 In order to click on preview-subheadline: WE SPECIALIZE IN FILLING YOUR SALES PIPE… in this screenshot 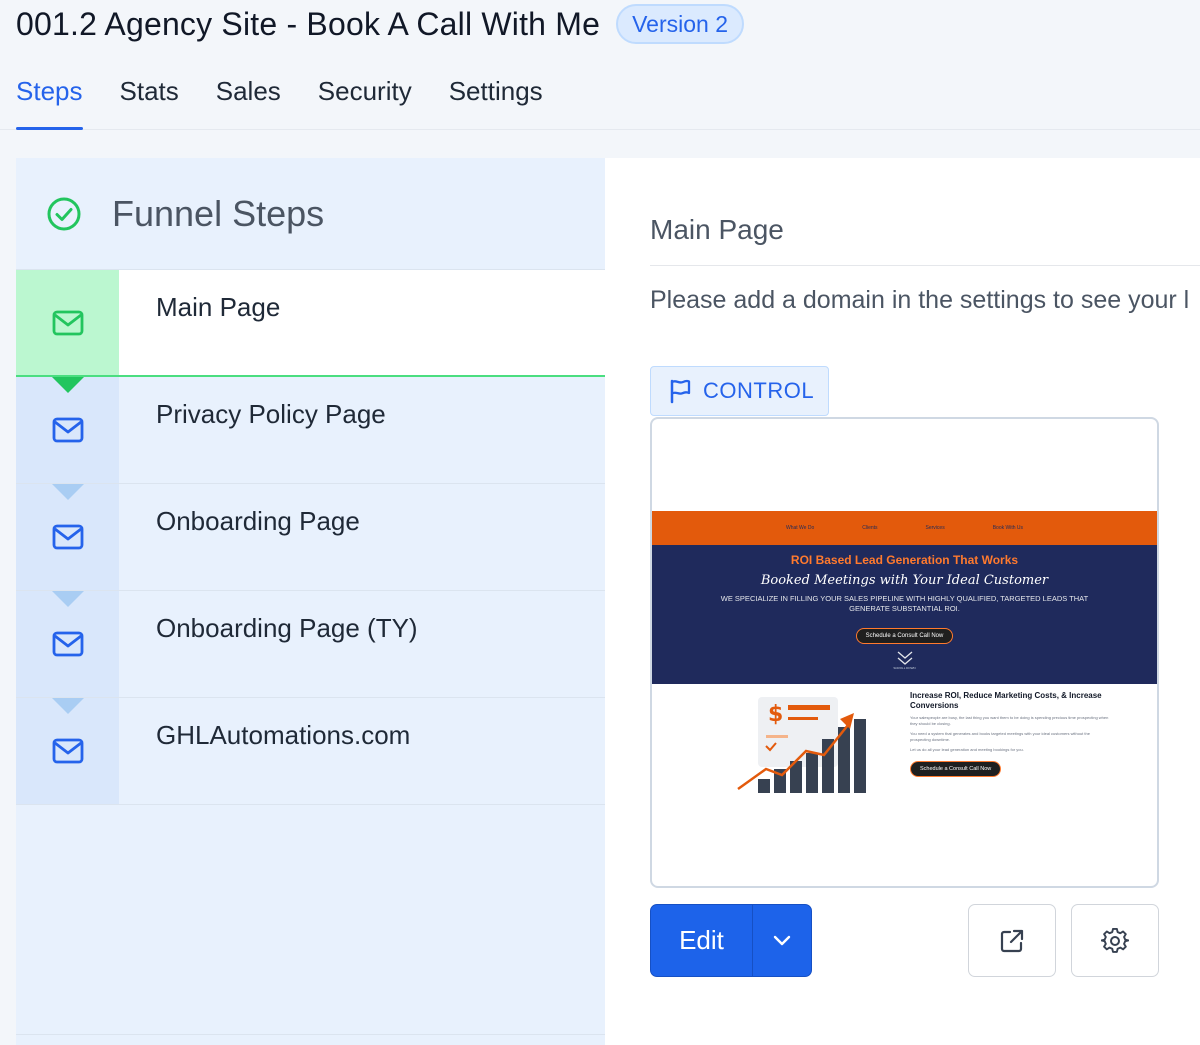, I will do `click(904, 603)`.